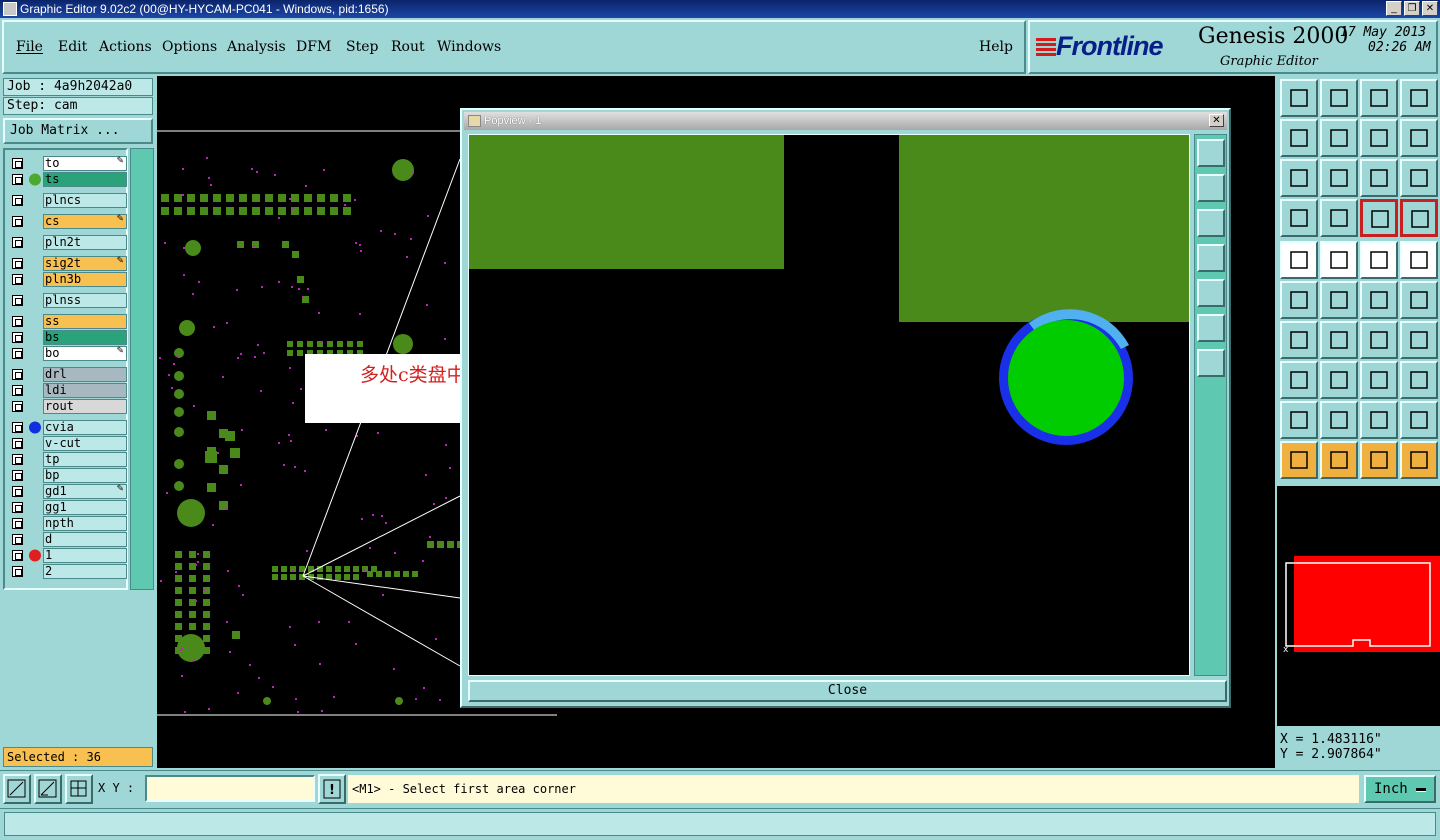 Image resolution: width=1440 pixels, height=840 pixels. Describe the element at coordinates (85, 491) in the screenshot. I see `layer-name: gd1` at that location.